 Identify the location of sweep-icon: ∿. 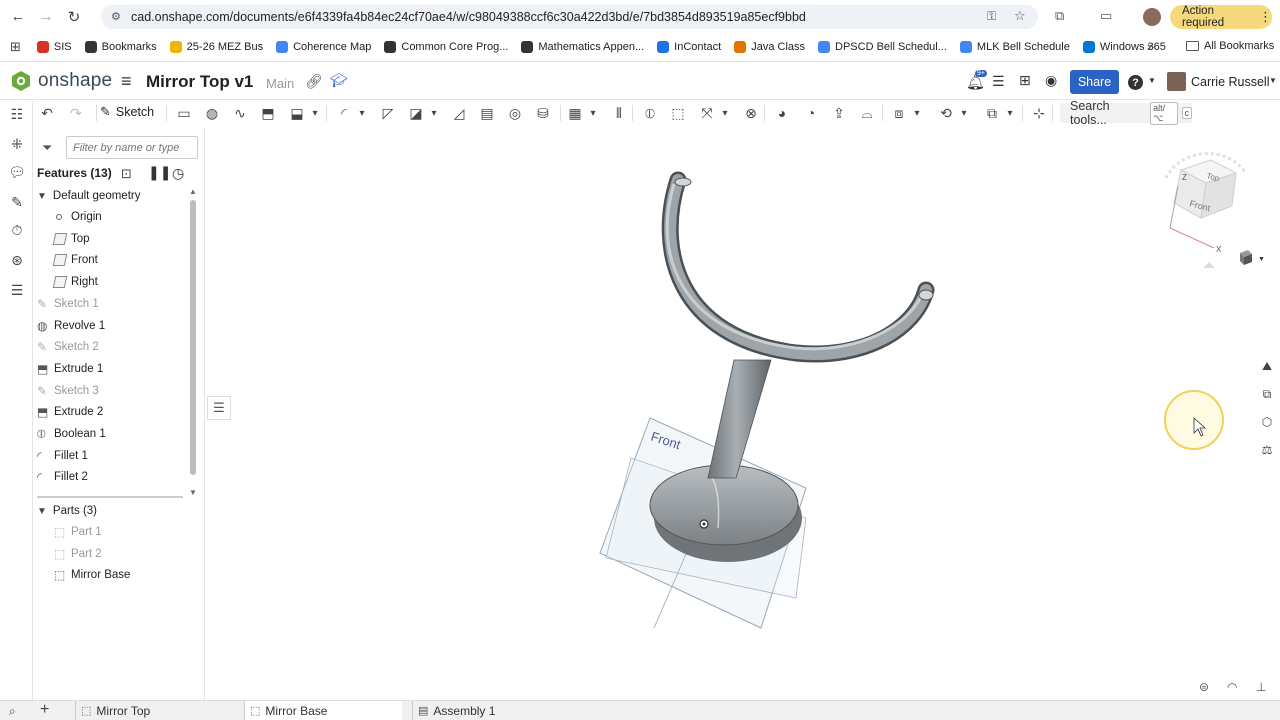
(240, 113).